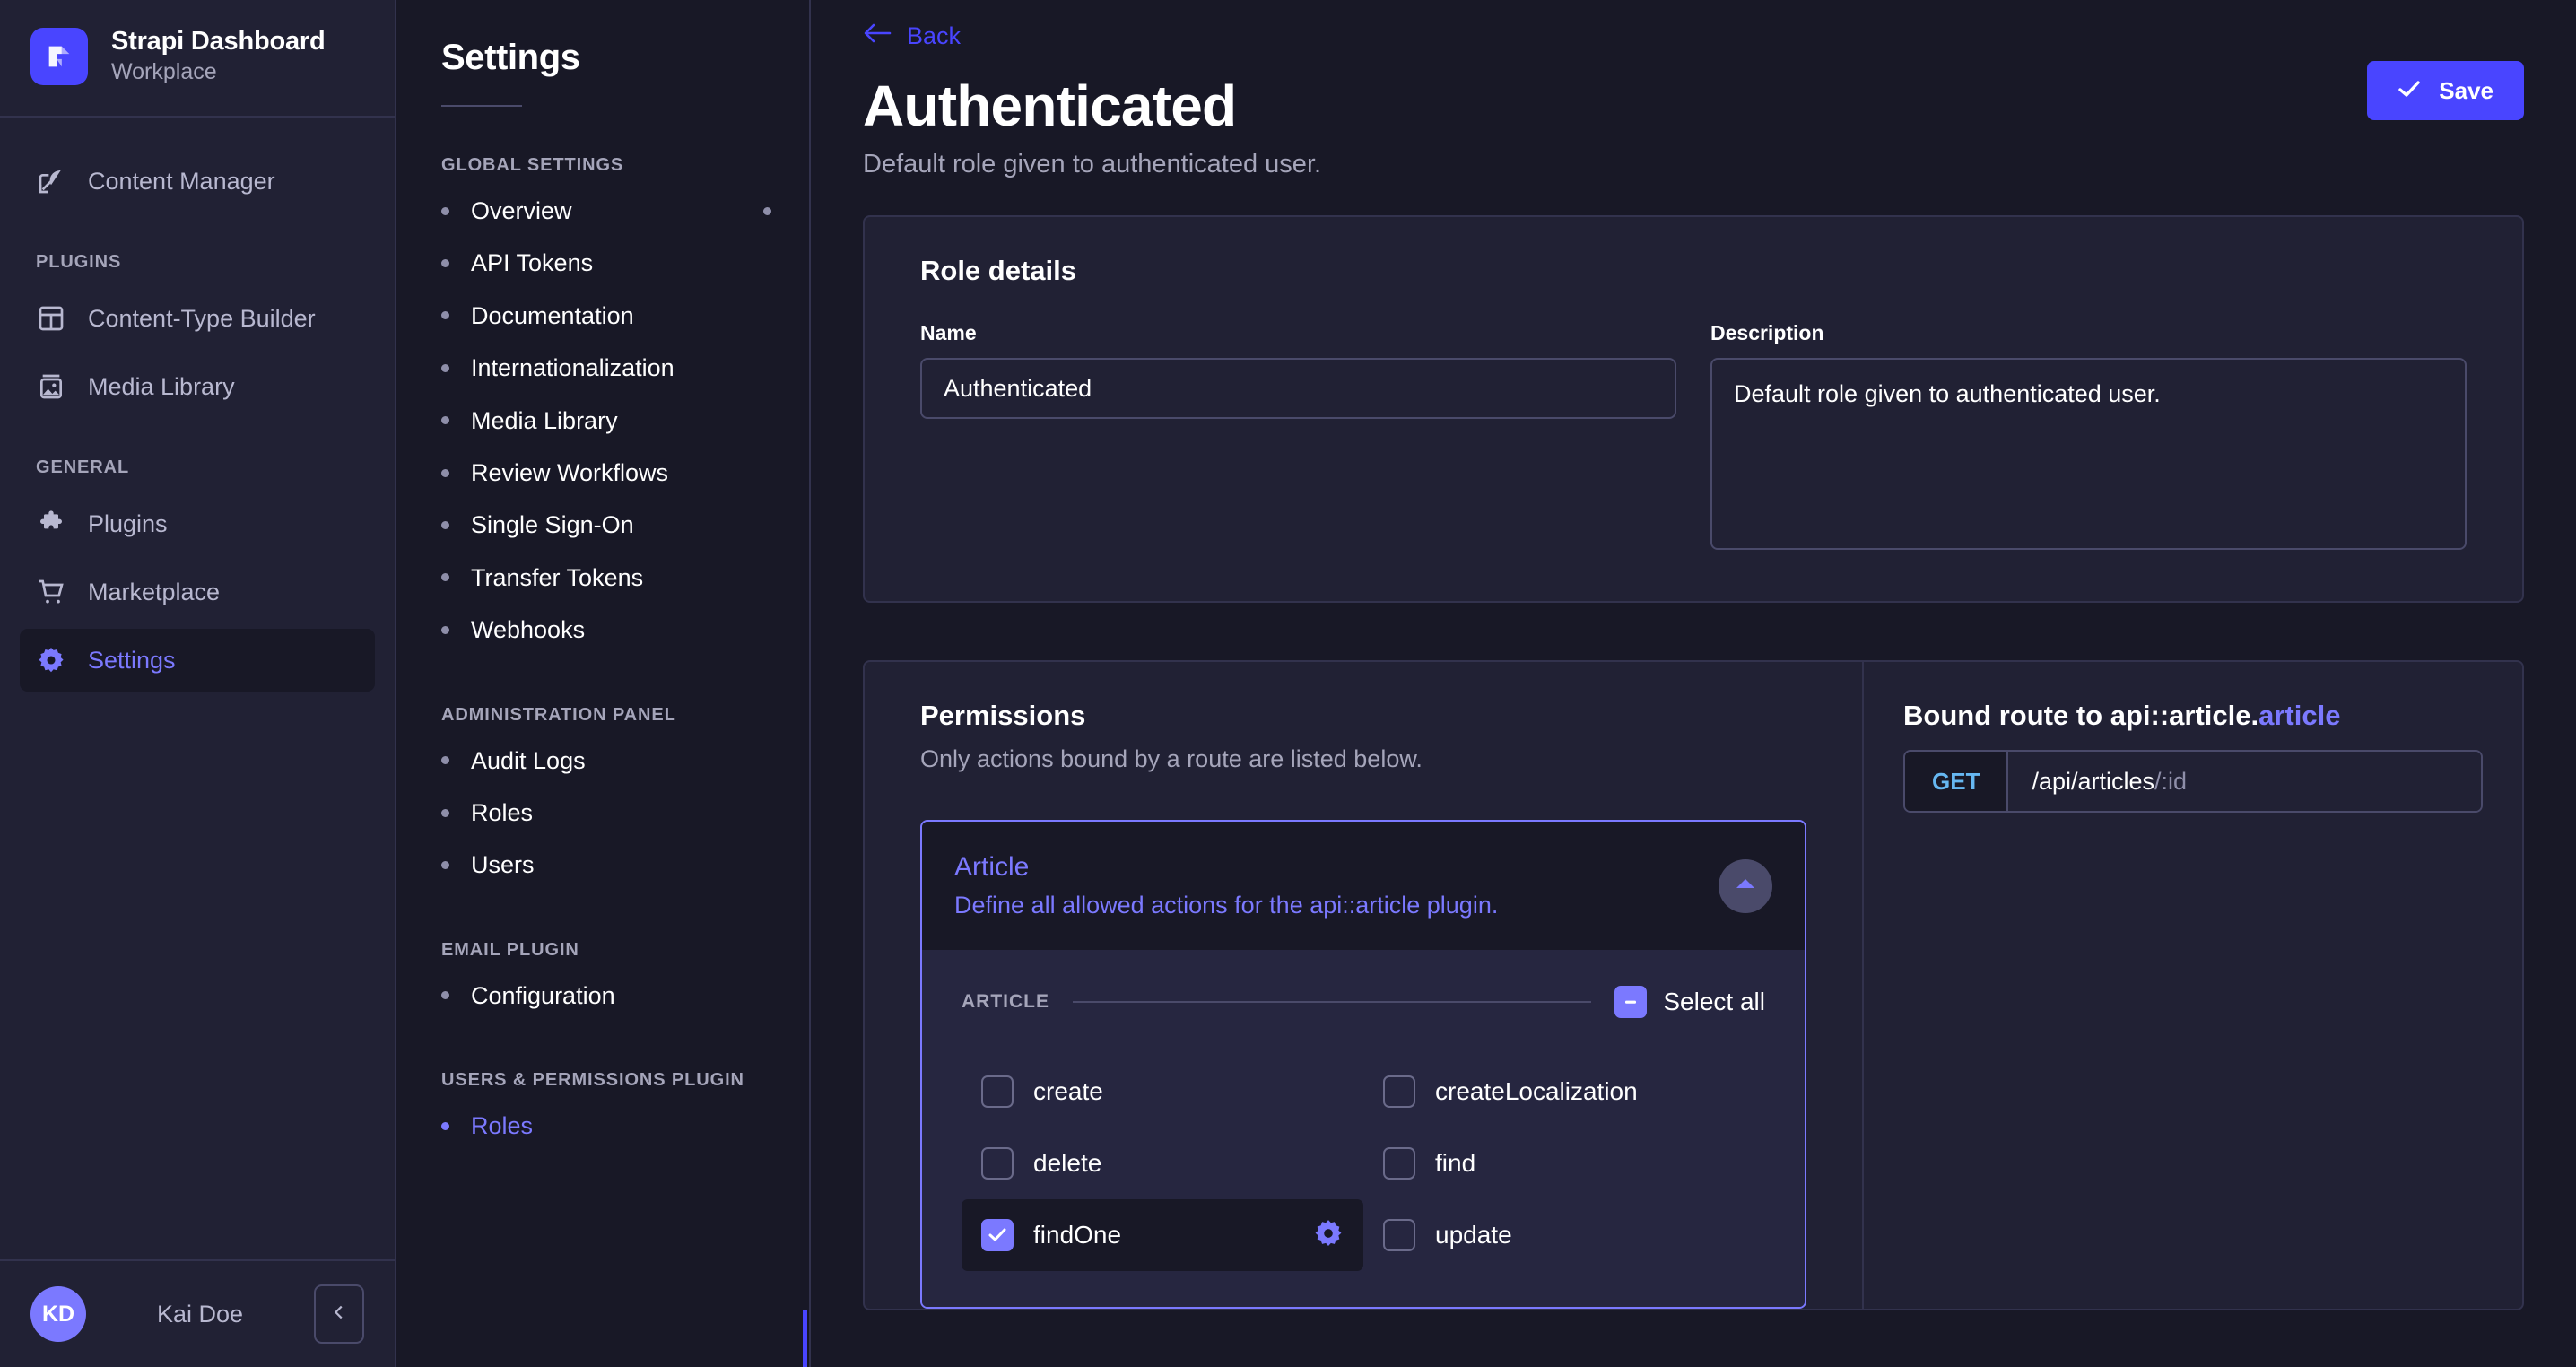  Describe the element at coordinates (602, 263) in the screenshot. I see `settings-item-api-tokens: API Tokens` at that location.